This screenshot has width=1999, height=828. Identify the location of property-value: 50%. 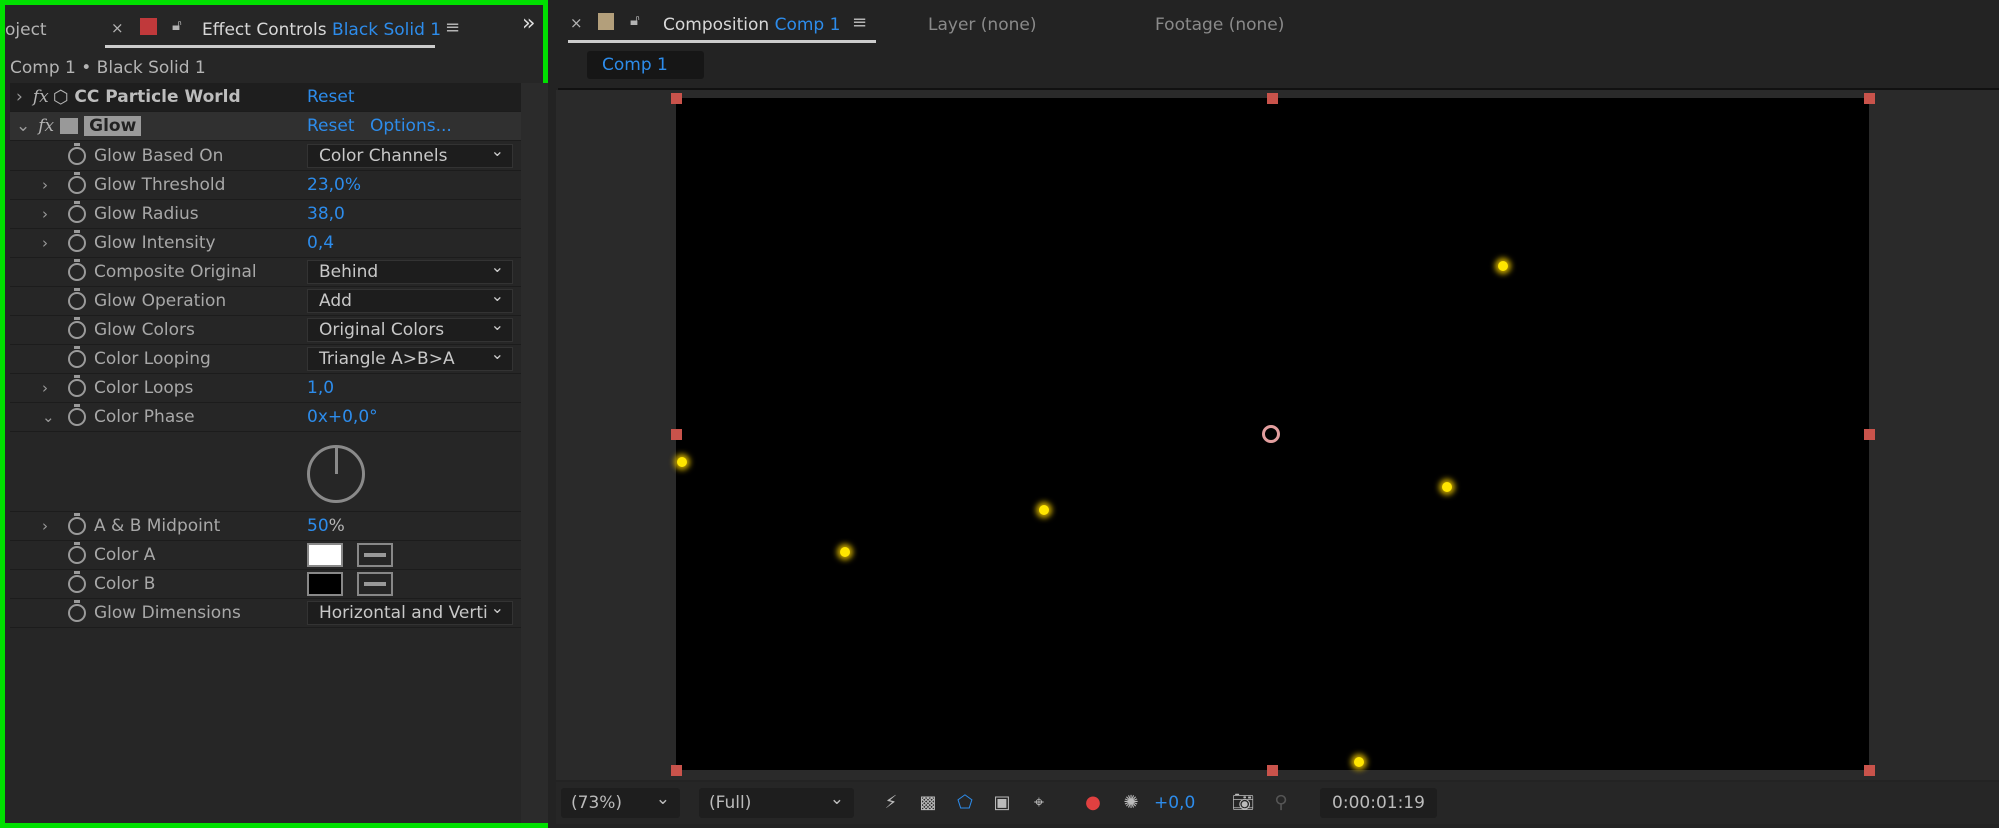
(326, 526).